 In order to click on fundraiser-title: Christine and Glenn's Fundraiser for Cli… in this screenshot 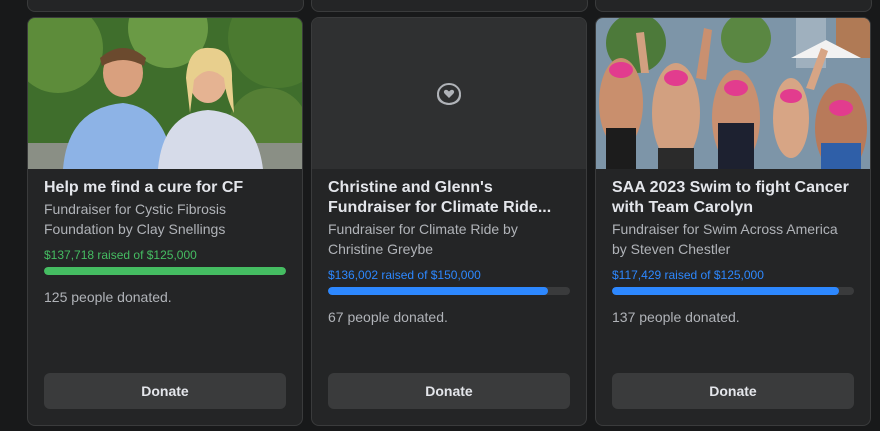, I will do `click(449, 198)`.